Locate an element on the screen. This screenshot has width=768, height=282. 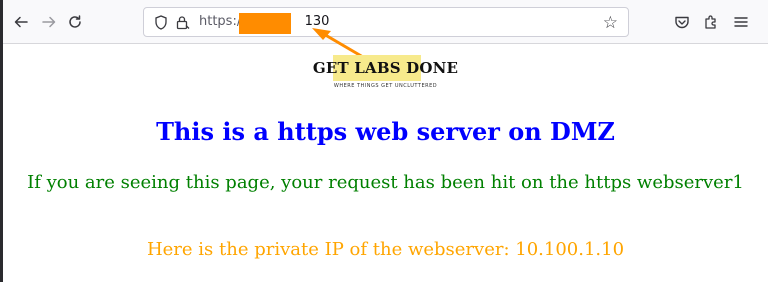
pocket-button is located at coordinates (682, 22).